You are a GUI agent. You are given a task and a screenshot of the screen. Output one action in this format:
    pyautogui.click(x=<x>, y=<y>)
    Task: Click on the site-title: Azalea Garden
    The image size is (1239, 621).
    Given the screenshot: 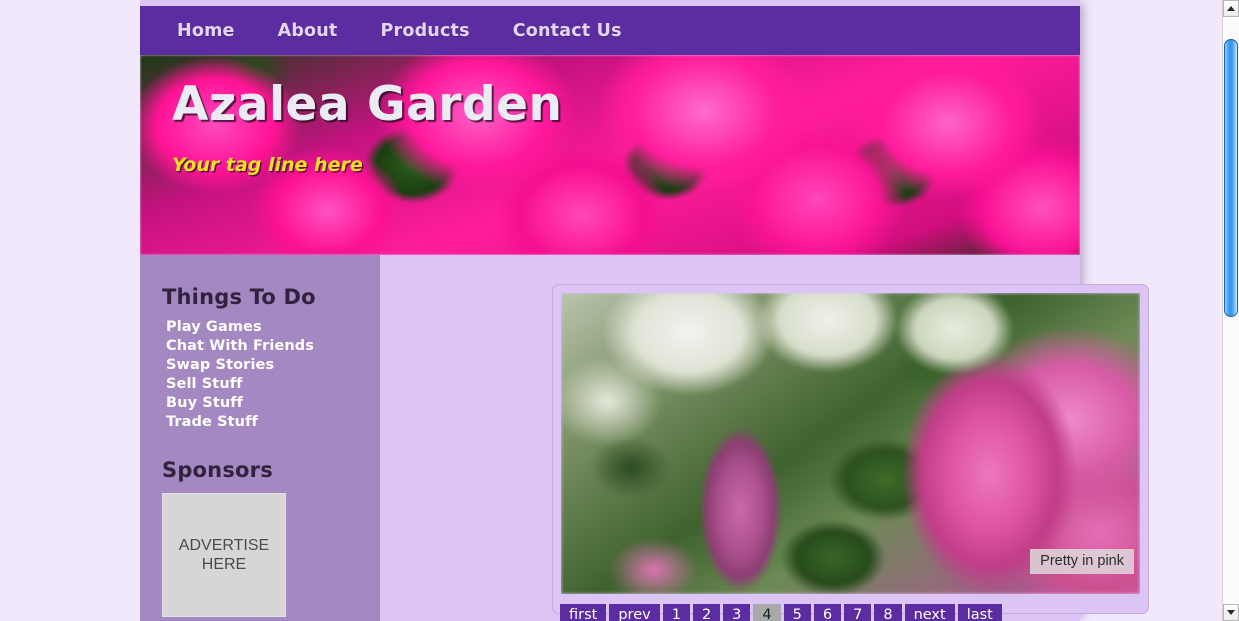 What is the action you would take?
    pyautogui.click(x=367, y=104)
    